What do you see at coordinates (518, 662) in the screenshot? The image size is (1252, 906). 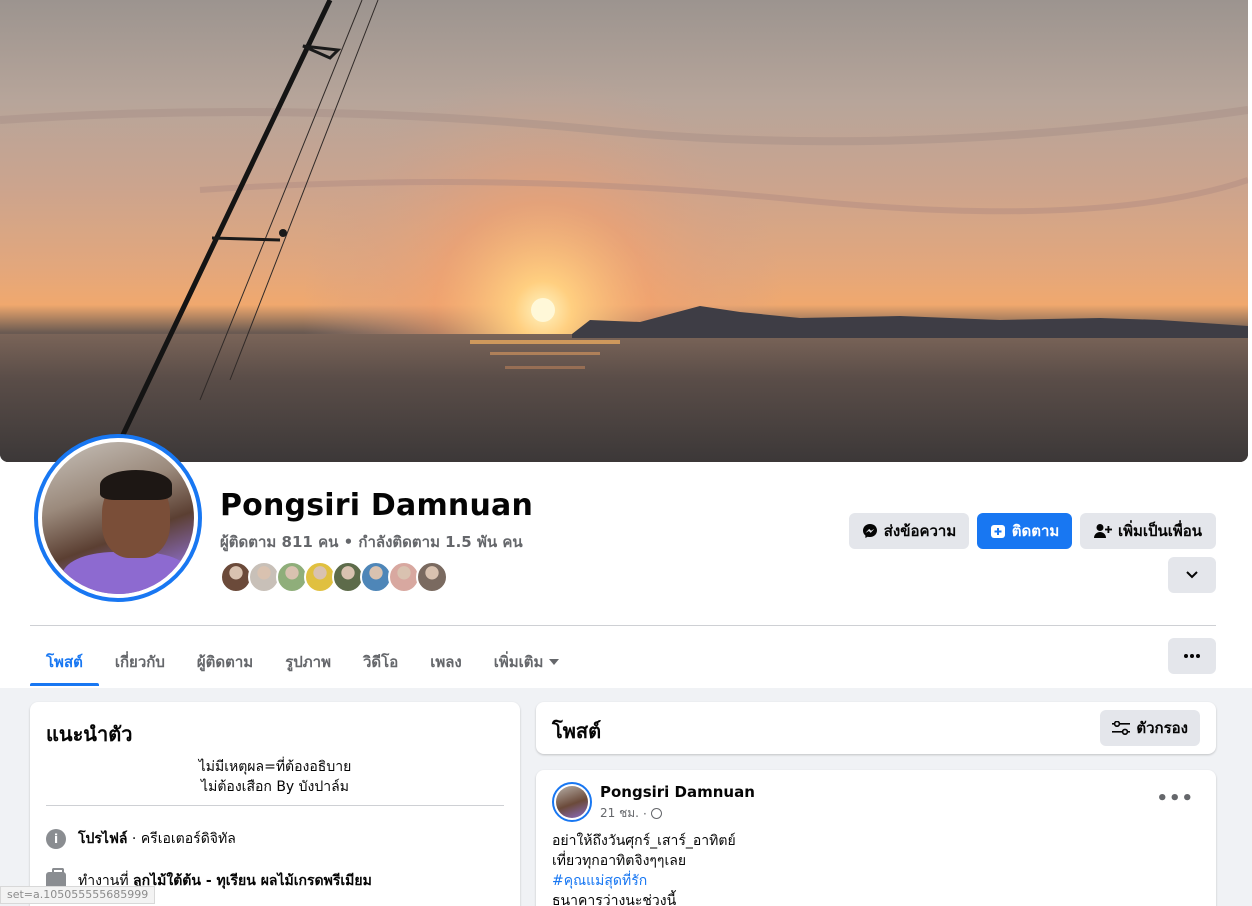 I see `tab-label: เพิ่มเติม` at bounding box center [518, 662].